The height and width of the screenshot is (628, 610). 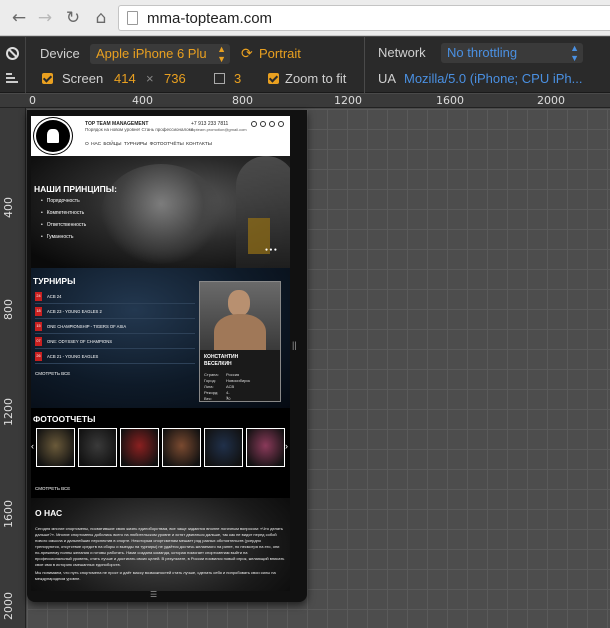 I want to click on browser-toolbar: ← → ↻ ⌂ mma-topteam.com, so click(x=305, y=18).